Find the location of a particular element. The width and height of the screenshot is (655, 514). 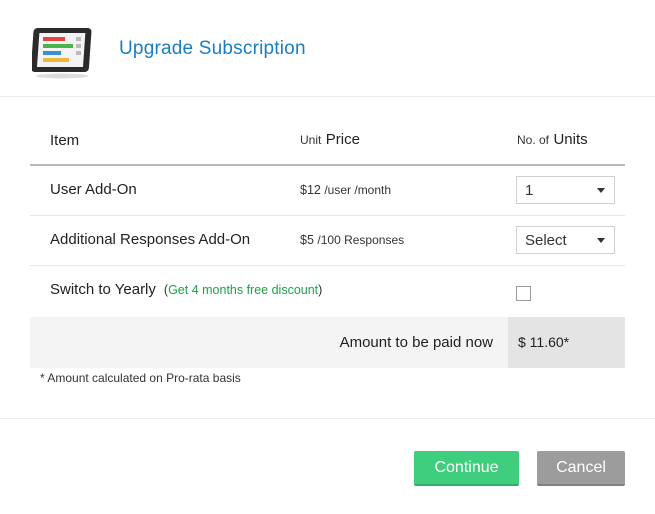

continue-button: Continue is located at coordinates (466, 468).